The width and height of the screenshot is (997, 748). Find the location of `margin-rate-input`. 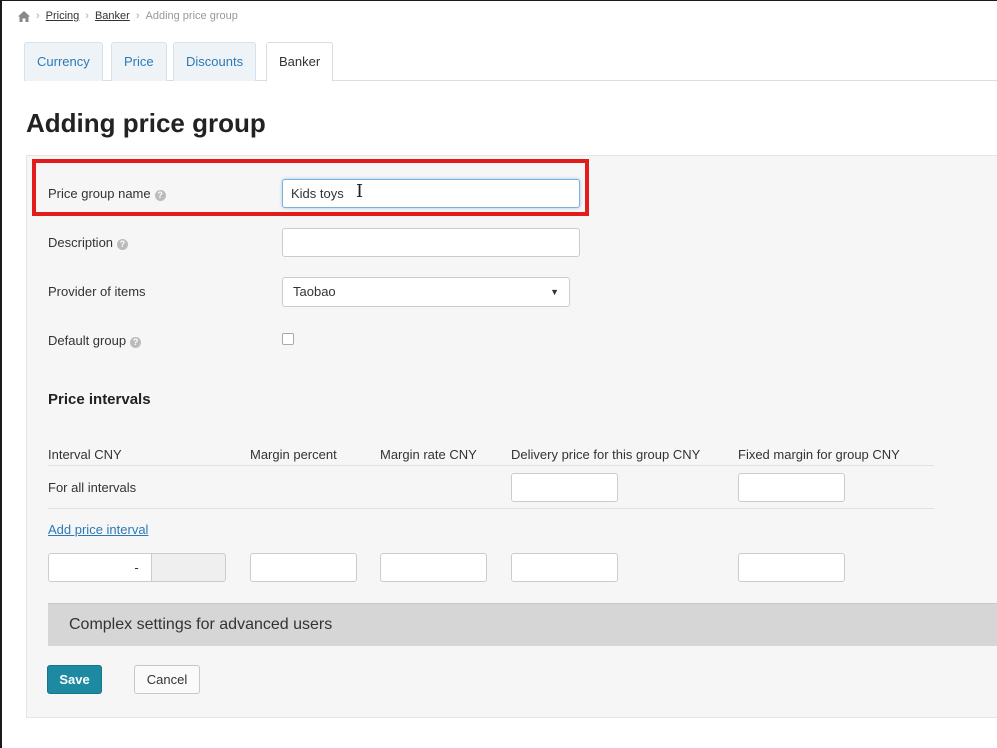

margin-rate-input is located at coordinates (433, 567).